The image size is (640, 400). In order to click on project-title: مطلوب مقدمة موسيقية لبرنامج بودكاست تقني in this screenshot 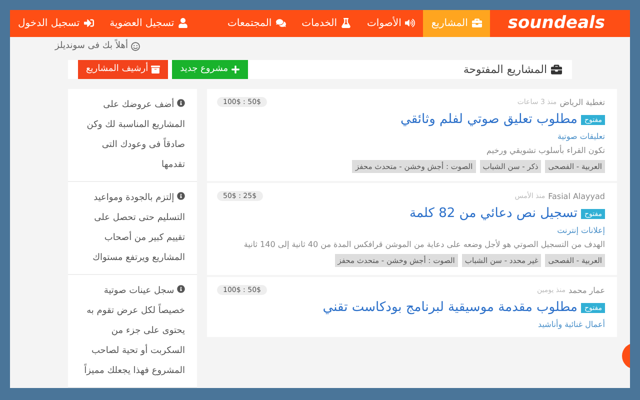, I will do `click(450, 307)`.